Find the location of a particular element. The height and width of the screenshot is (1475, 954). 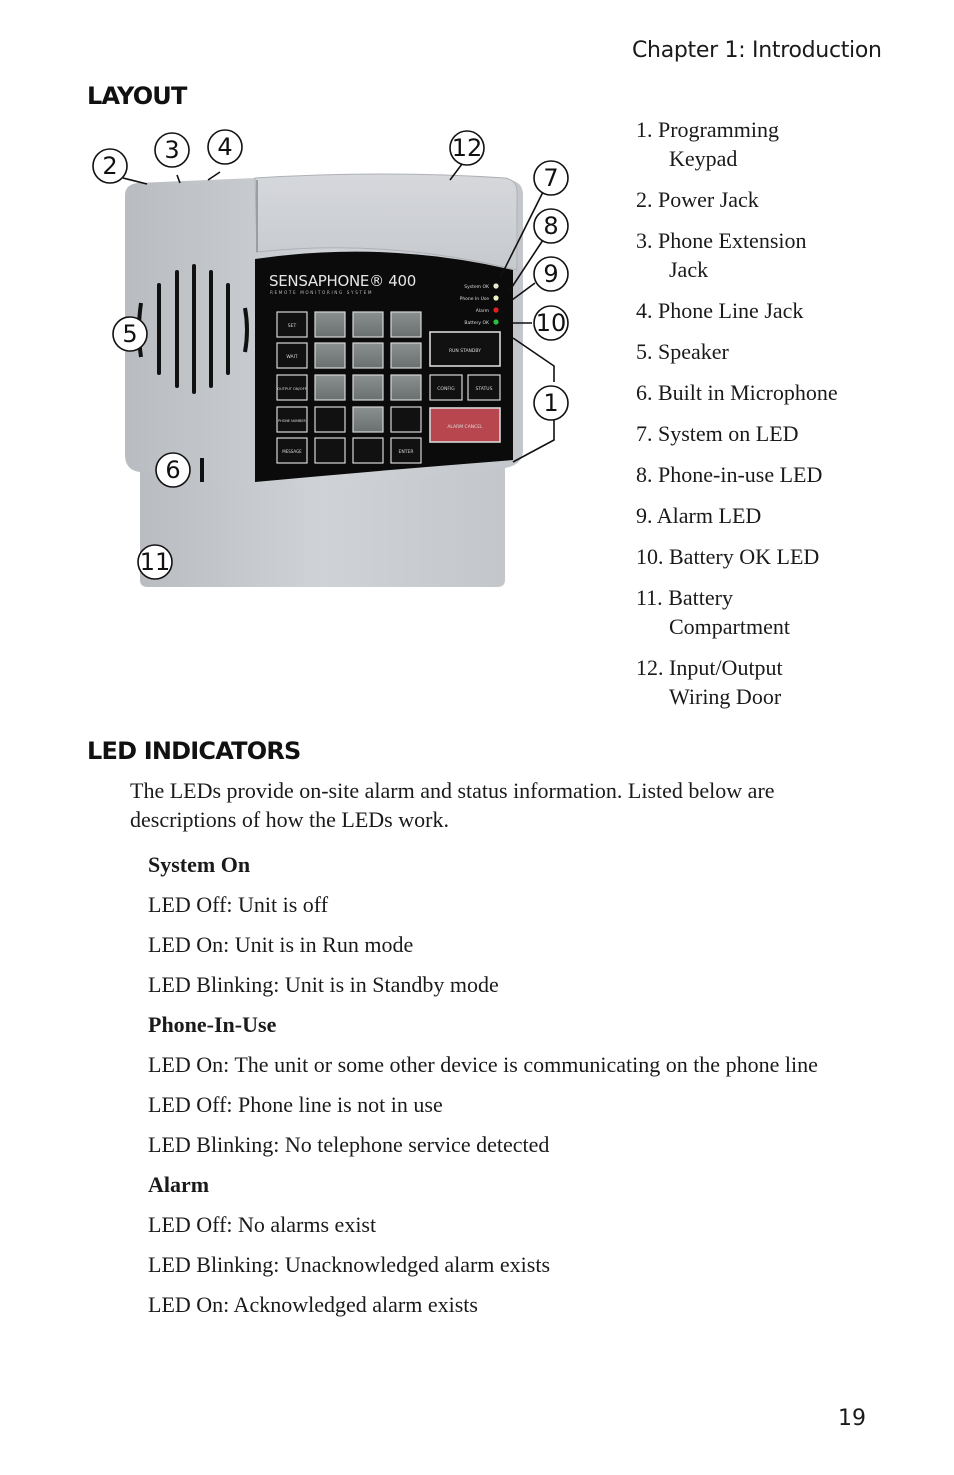

led-description-line: LED On: Unit is in Run mode is located at coordinates (281, 944).